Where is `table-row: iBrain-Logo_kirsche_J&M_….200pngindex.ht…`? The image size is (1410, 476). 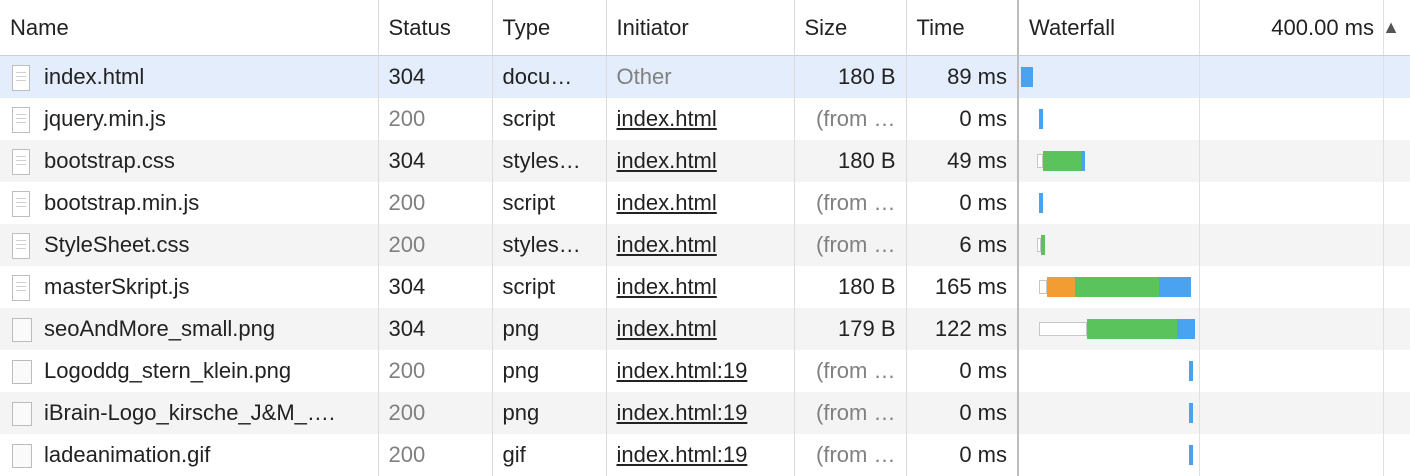 table-row: iBrain-Logo_kirsche_J&M_….200pngindex.ht… is located at coordinates (705, 413).